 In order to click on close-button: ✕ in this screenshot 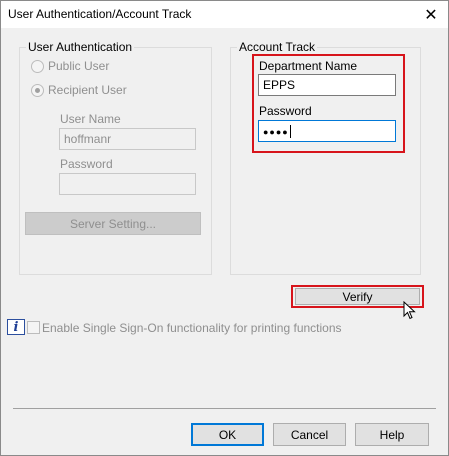, I will do `click(431, 14)`.